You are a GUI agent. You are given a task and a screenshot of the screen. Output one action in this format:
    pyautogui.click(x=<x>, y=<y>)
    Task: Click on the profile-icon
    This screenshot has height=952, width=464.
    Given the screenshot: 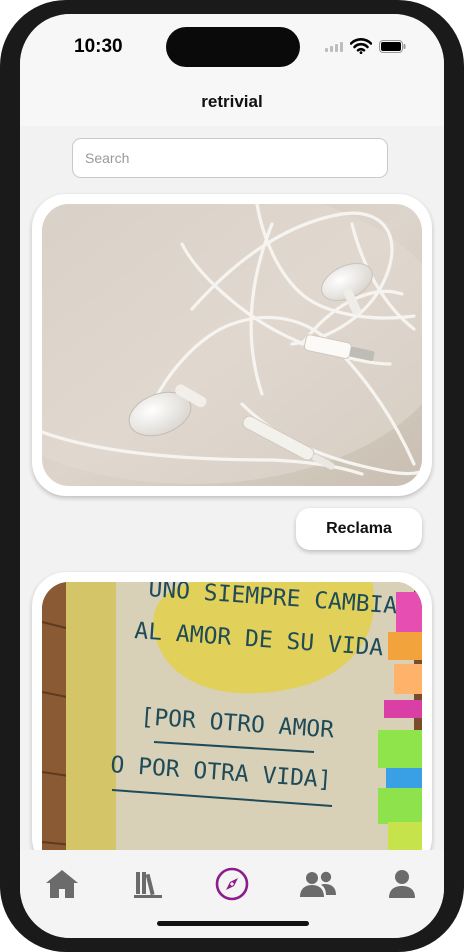 What is the action you would take?
    pyautogui.click(x=402, y=884)
    